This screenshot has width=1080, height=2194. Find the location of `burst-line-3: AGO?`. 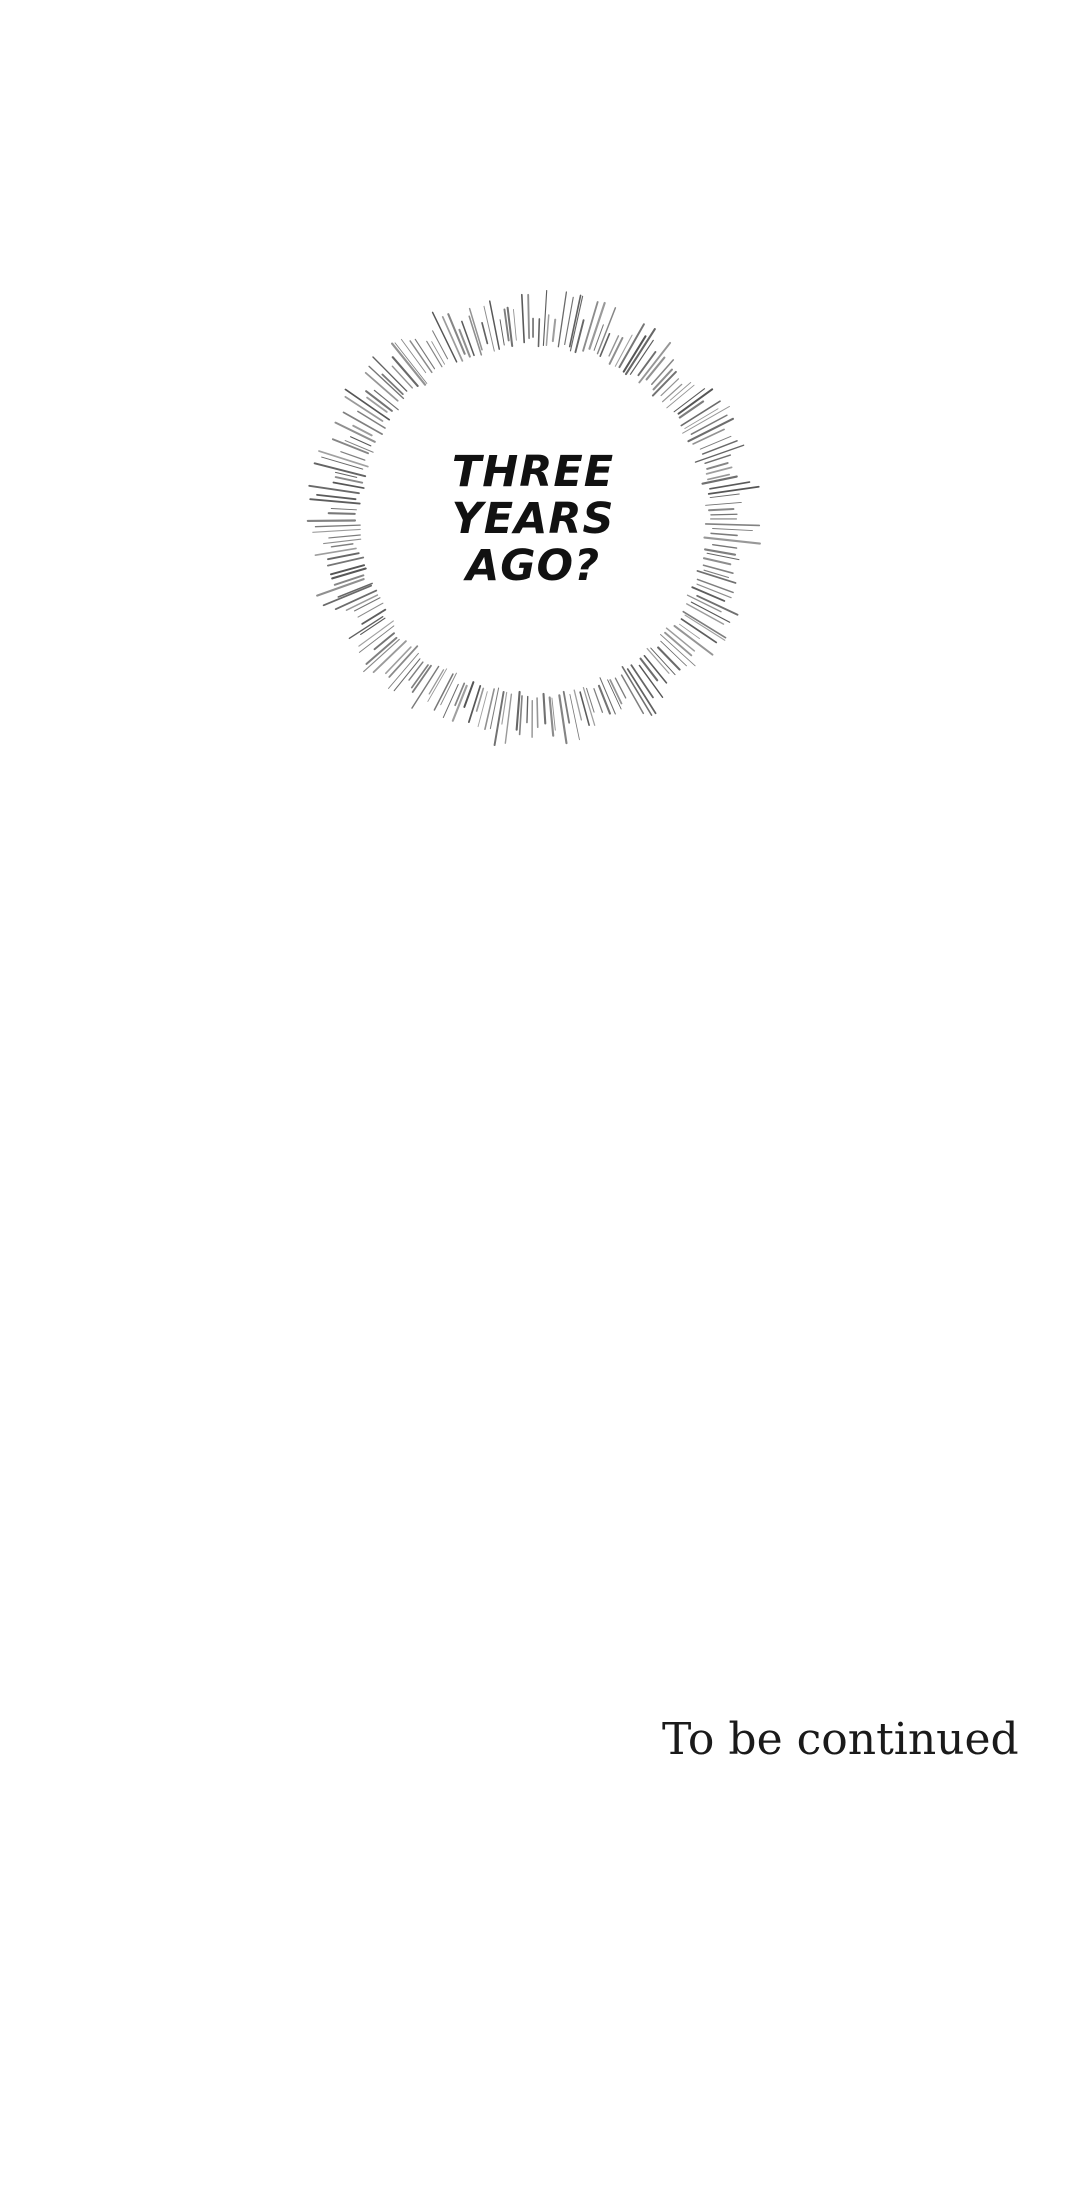

burst-line-3: AGO? is located at coordinates (533, 565).